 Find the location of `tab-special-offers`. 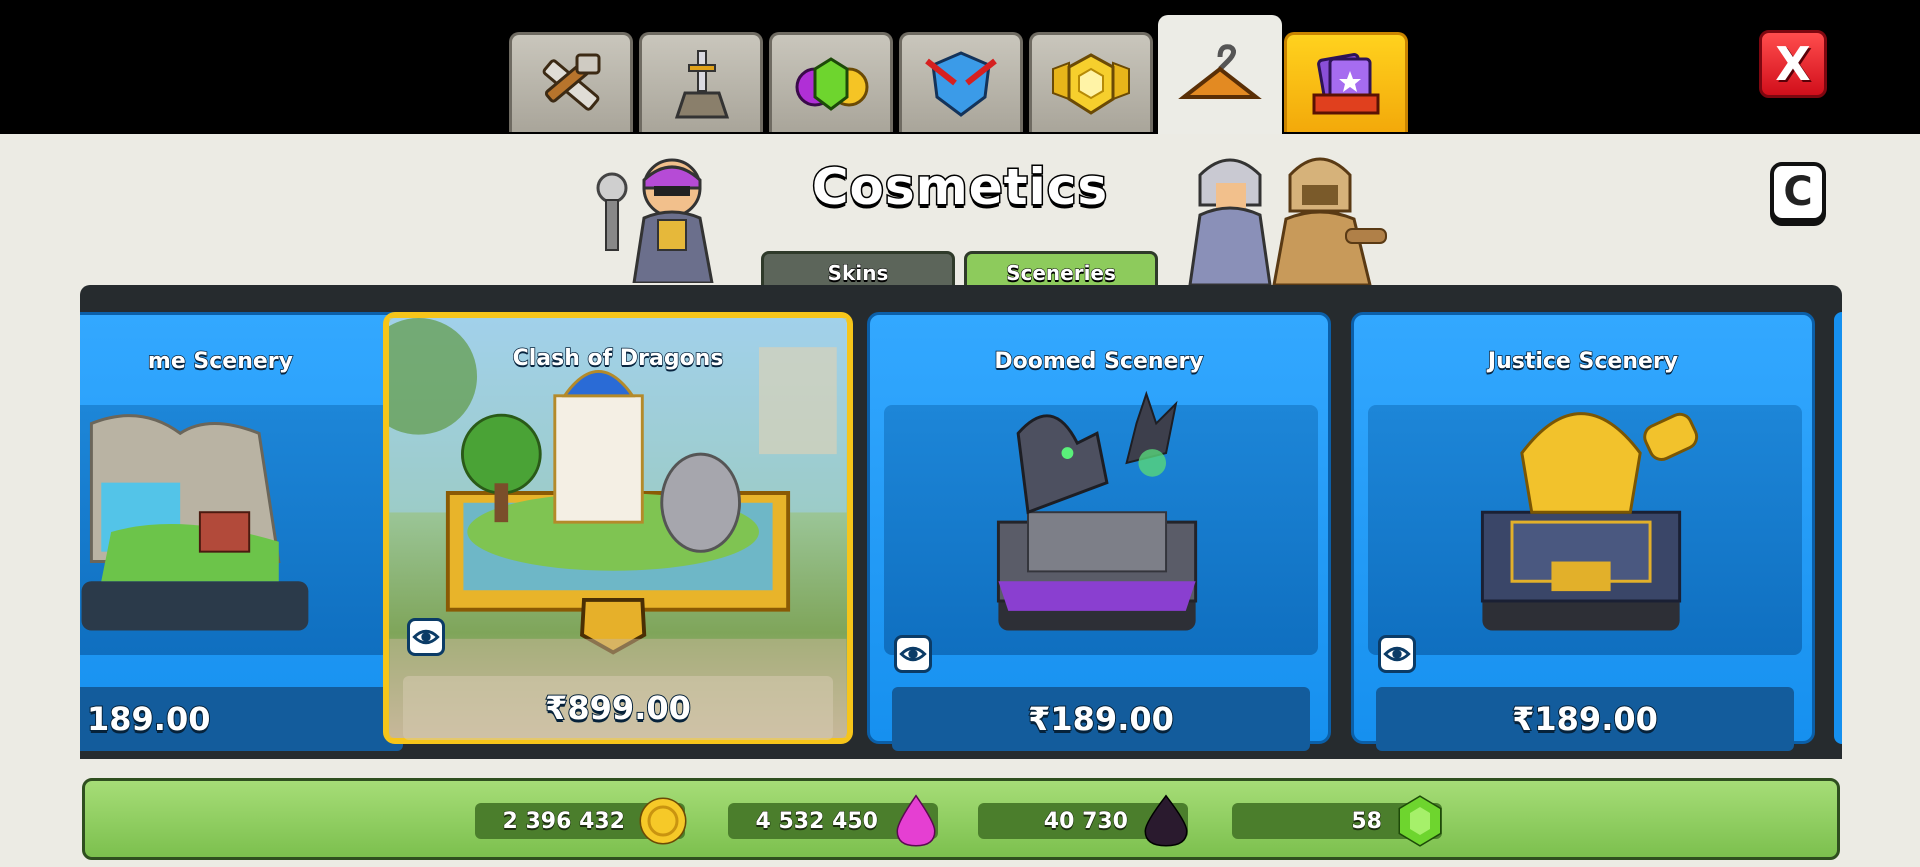

tab-special-offers is located at coordinates (1346, 82).